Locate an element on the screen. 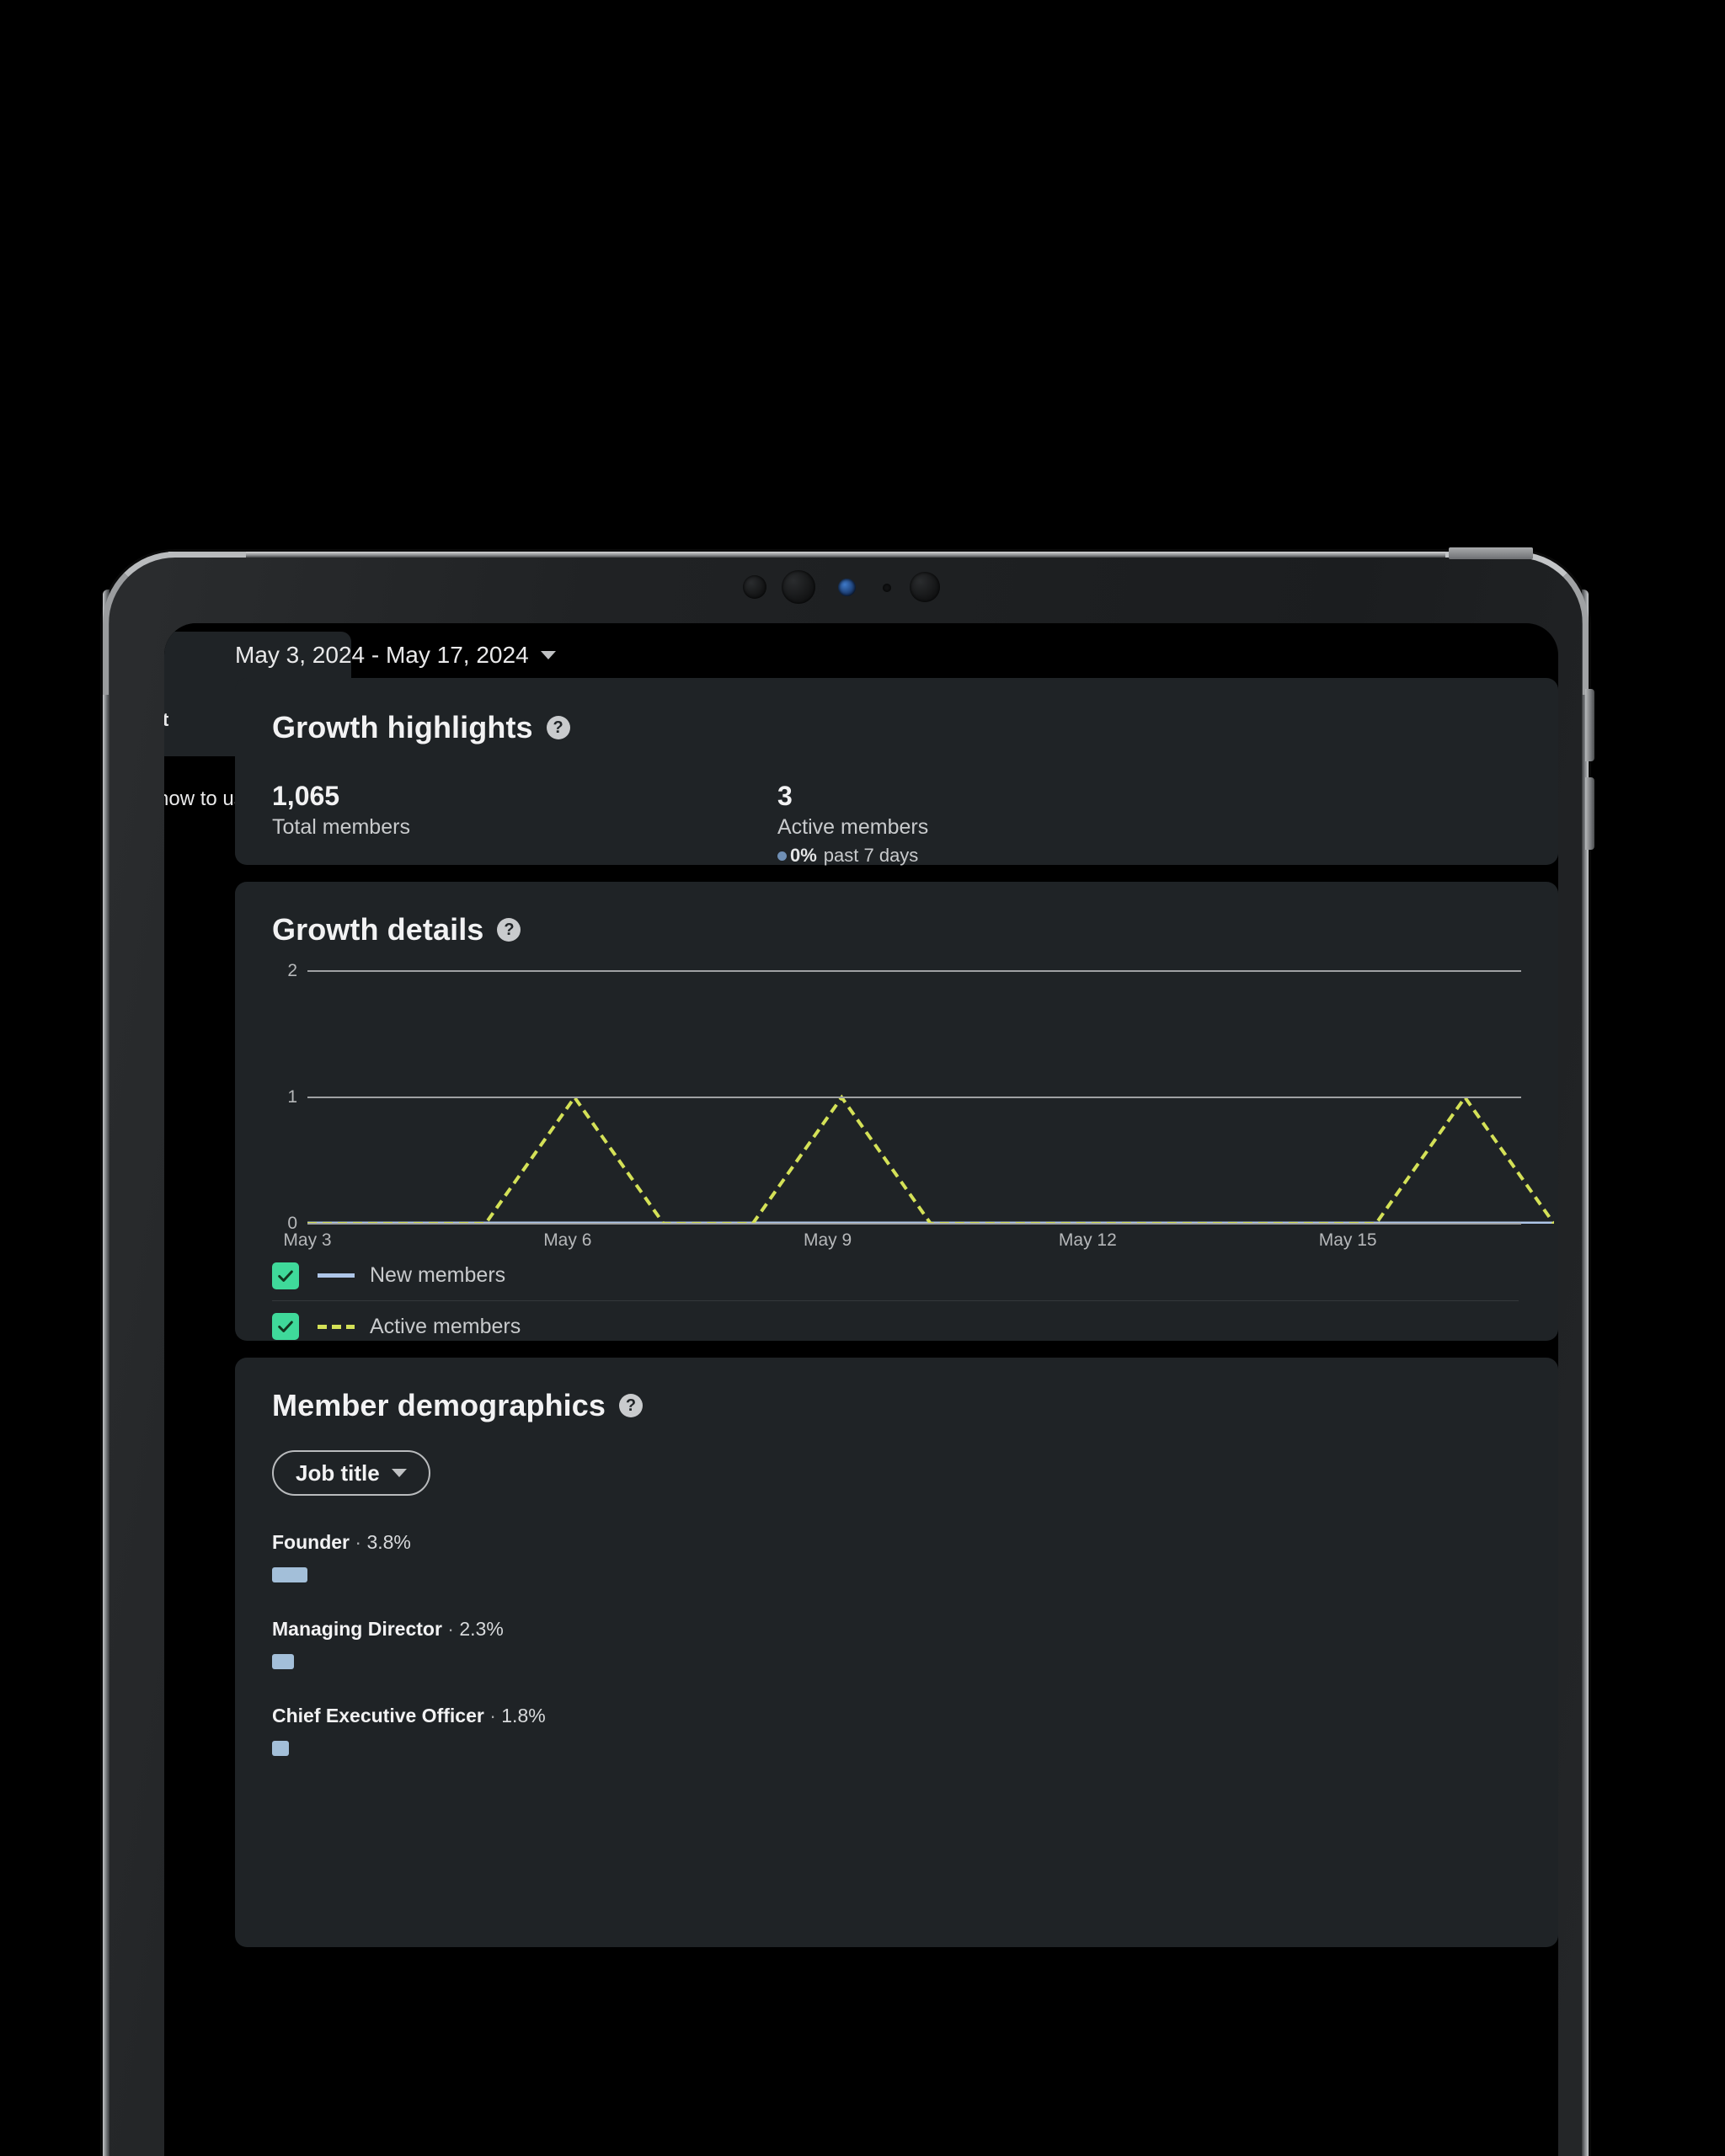 This screenshot has width=1725, height=2156. demographic-item: Chief Executive Officer · 1.8% is located at coordinates (896, 1731).